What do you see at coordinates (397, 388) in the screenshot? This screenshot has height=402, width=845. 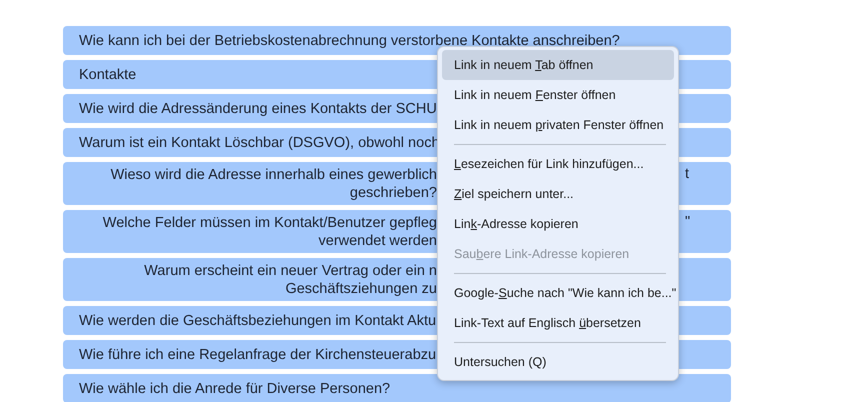 I see `faq-link: Wie wähle ich die Anrede für Diverse Personen?` at bounding box center [397, 388].